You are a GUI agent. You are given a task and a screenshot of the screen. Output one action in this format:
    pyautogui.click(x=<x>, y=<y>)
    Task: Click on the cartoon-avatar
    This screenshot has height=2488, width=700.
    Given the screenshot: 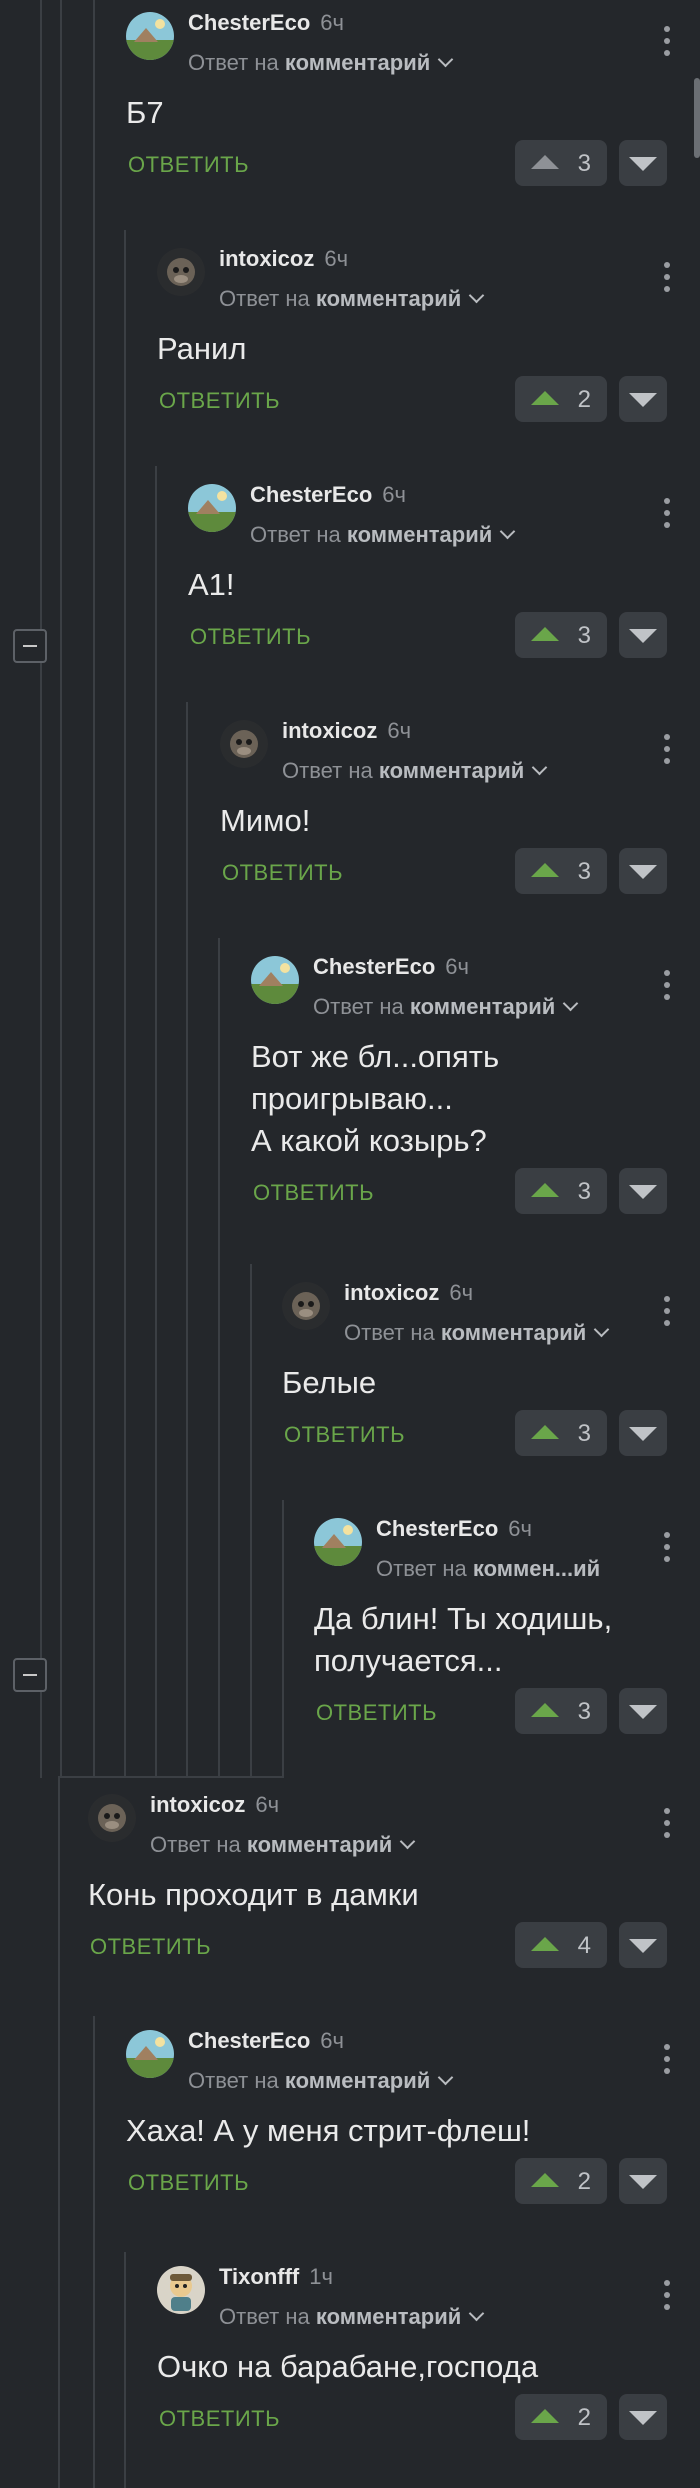 What is the action you would take?
    pyautogui.click(x=181, y=2290)
    